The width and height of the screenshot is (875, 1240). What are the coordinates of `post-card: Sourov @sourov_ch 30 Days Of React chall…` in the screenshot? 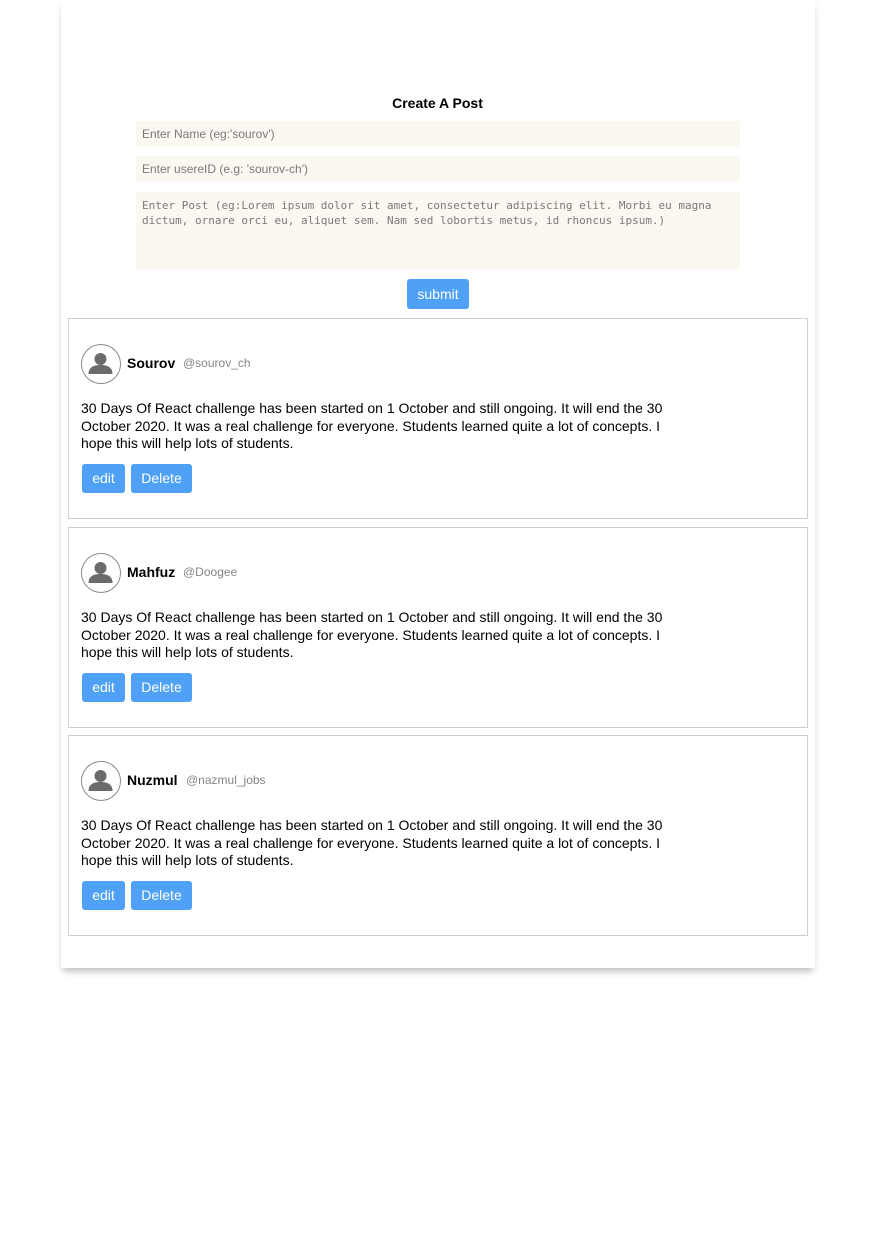 It's located at (438, 418).